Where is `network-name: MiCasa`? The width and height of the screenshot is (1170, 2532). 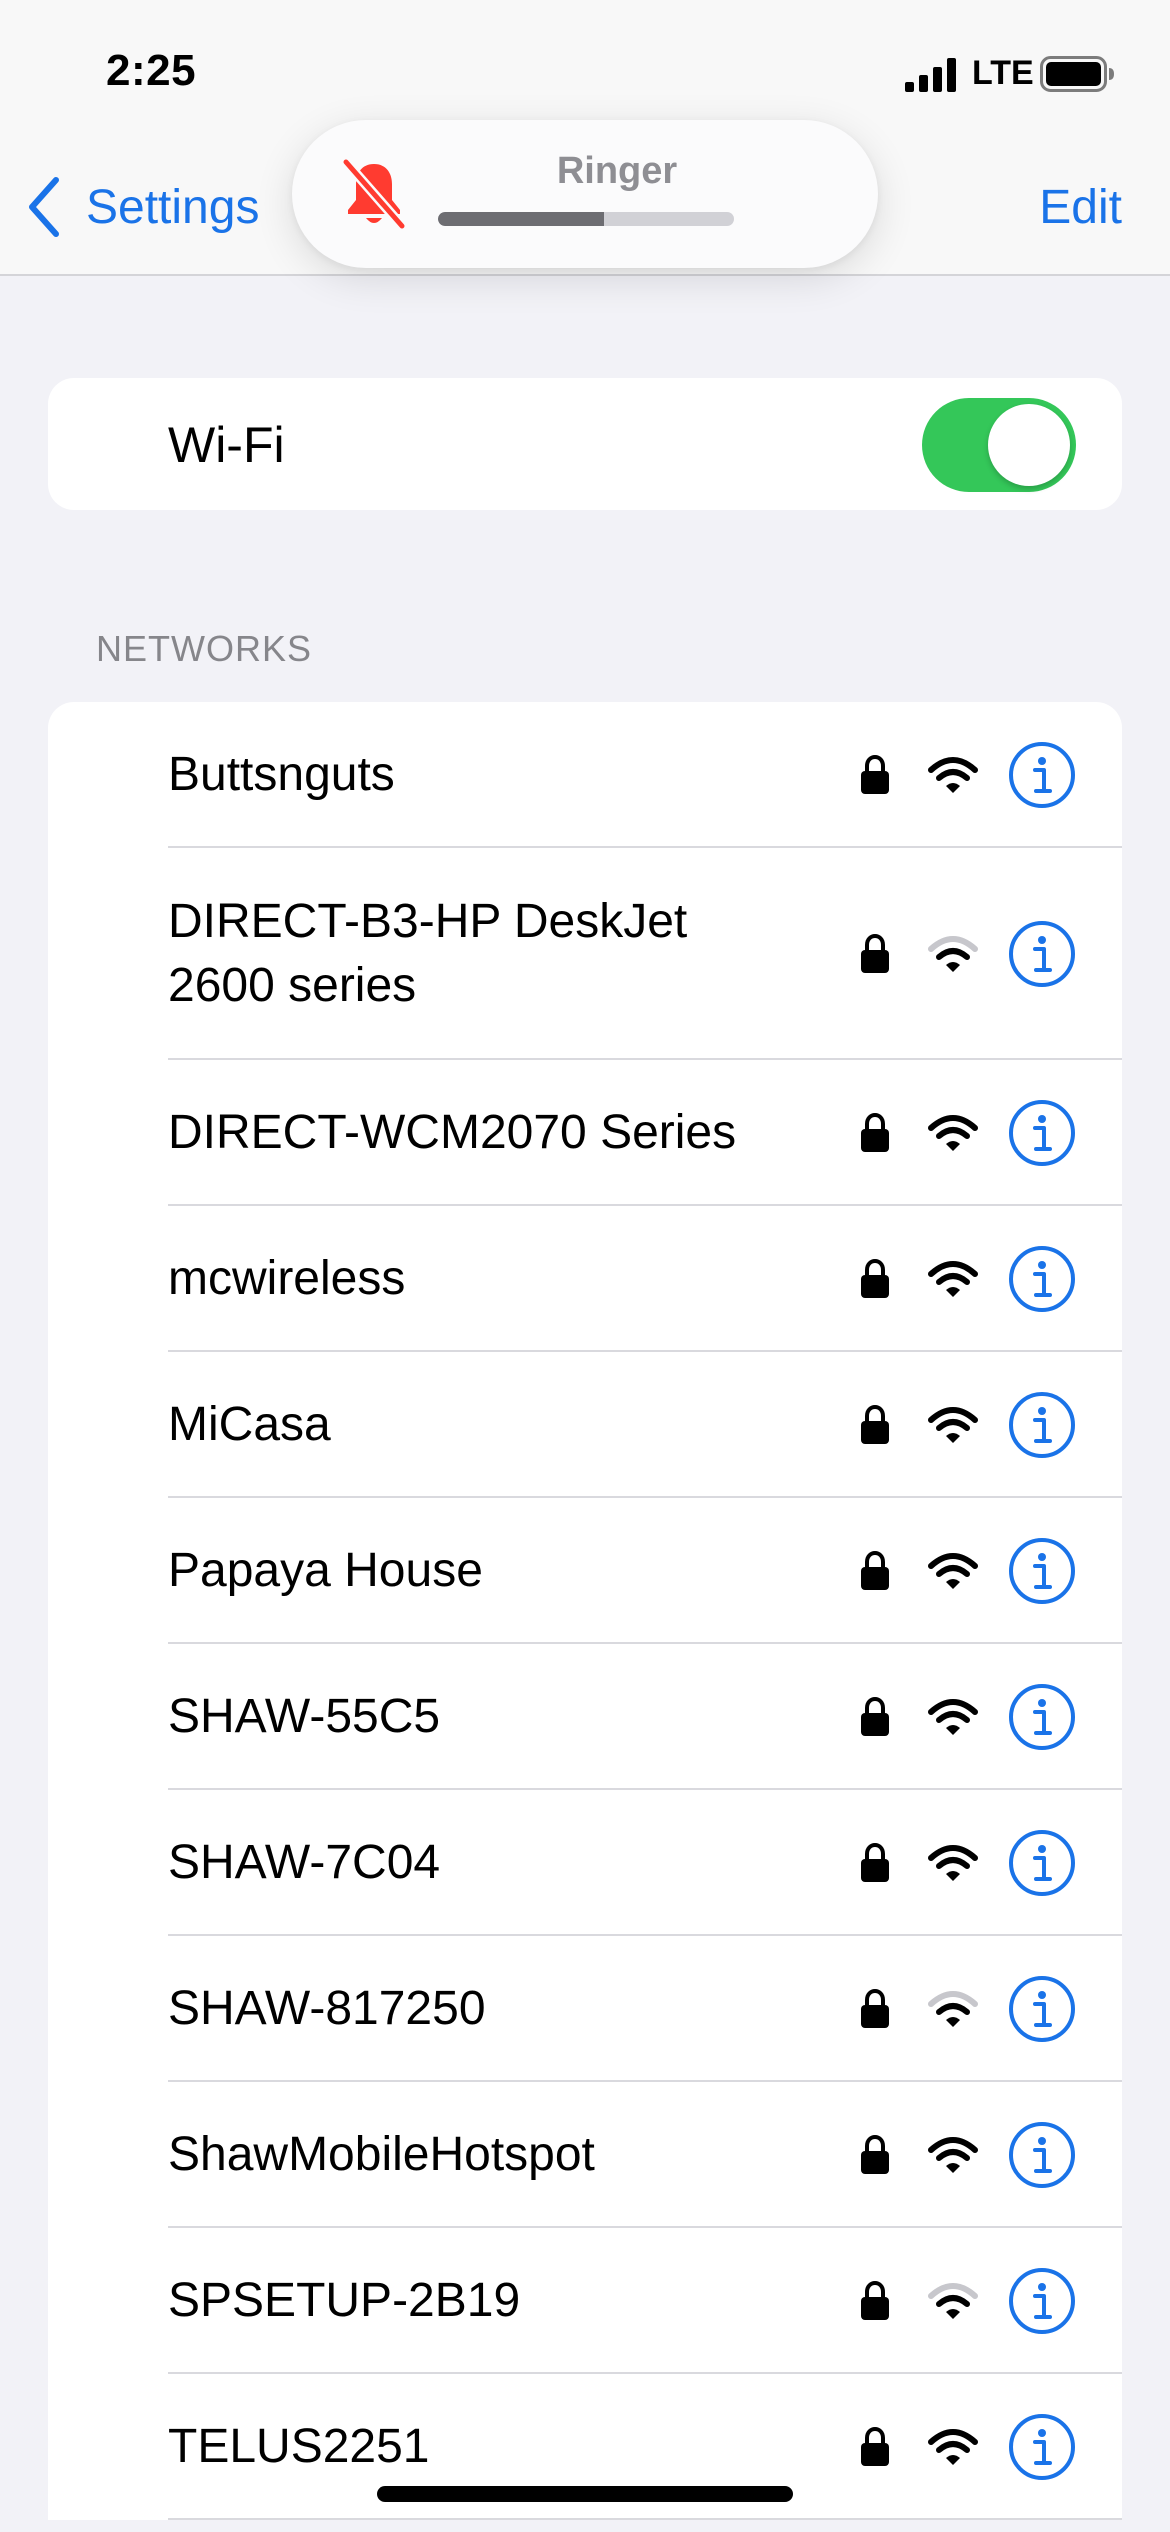 network-name: MiCasa is located at coordinates (249, 1424).